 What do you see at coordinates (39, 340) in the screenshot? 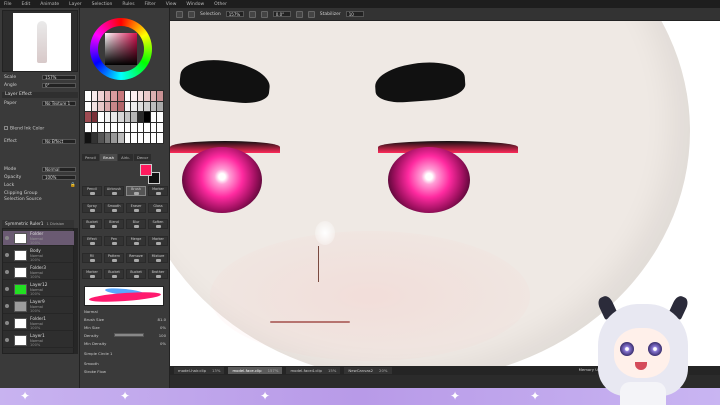
I see `layer-row: Layer1 Normal 100%` at bounding box center [39, 340].